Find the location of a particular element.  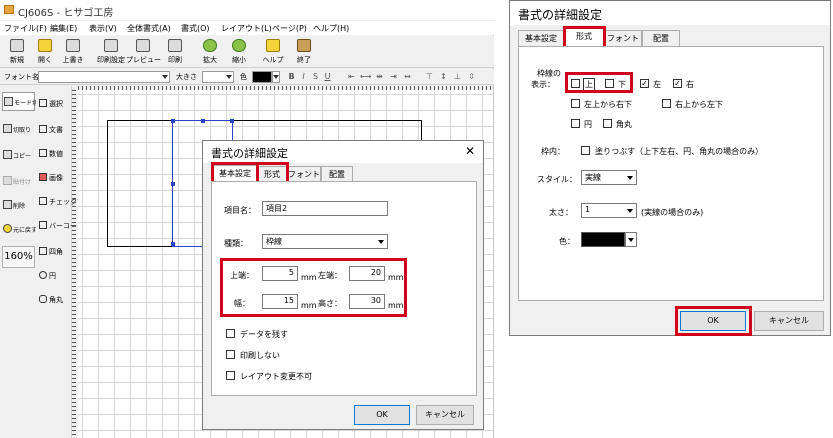

strike-button: S is located at coordinates (315, 77).